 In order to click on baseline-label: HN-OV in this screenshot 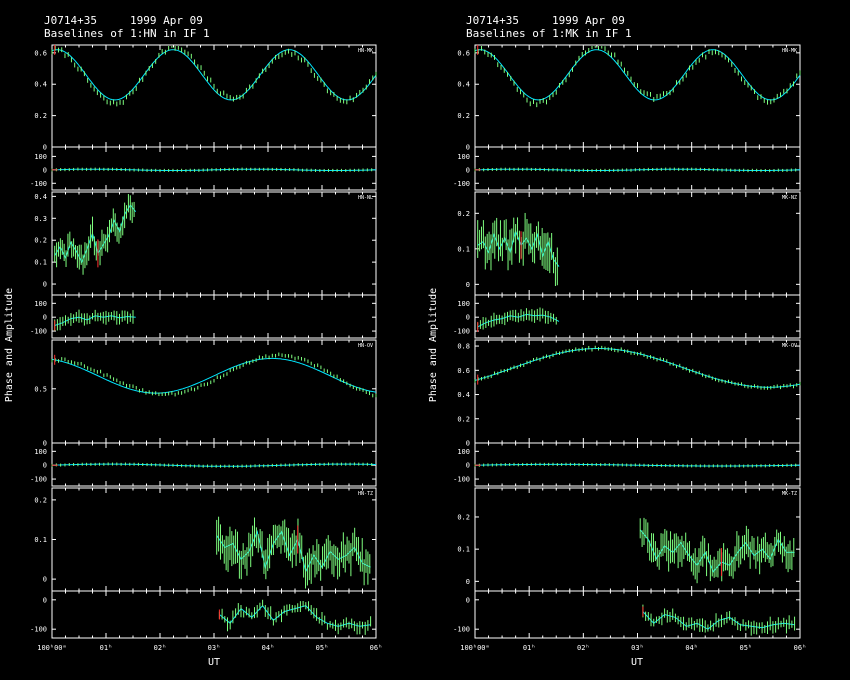, I will do `click(365, 346)`.